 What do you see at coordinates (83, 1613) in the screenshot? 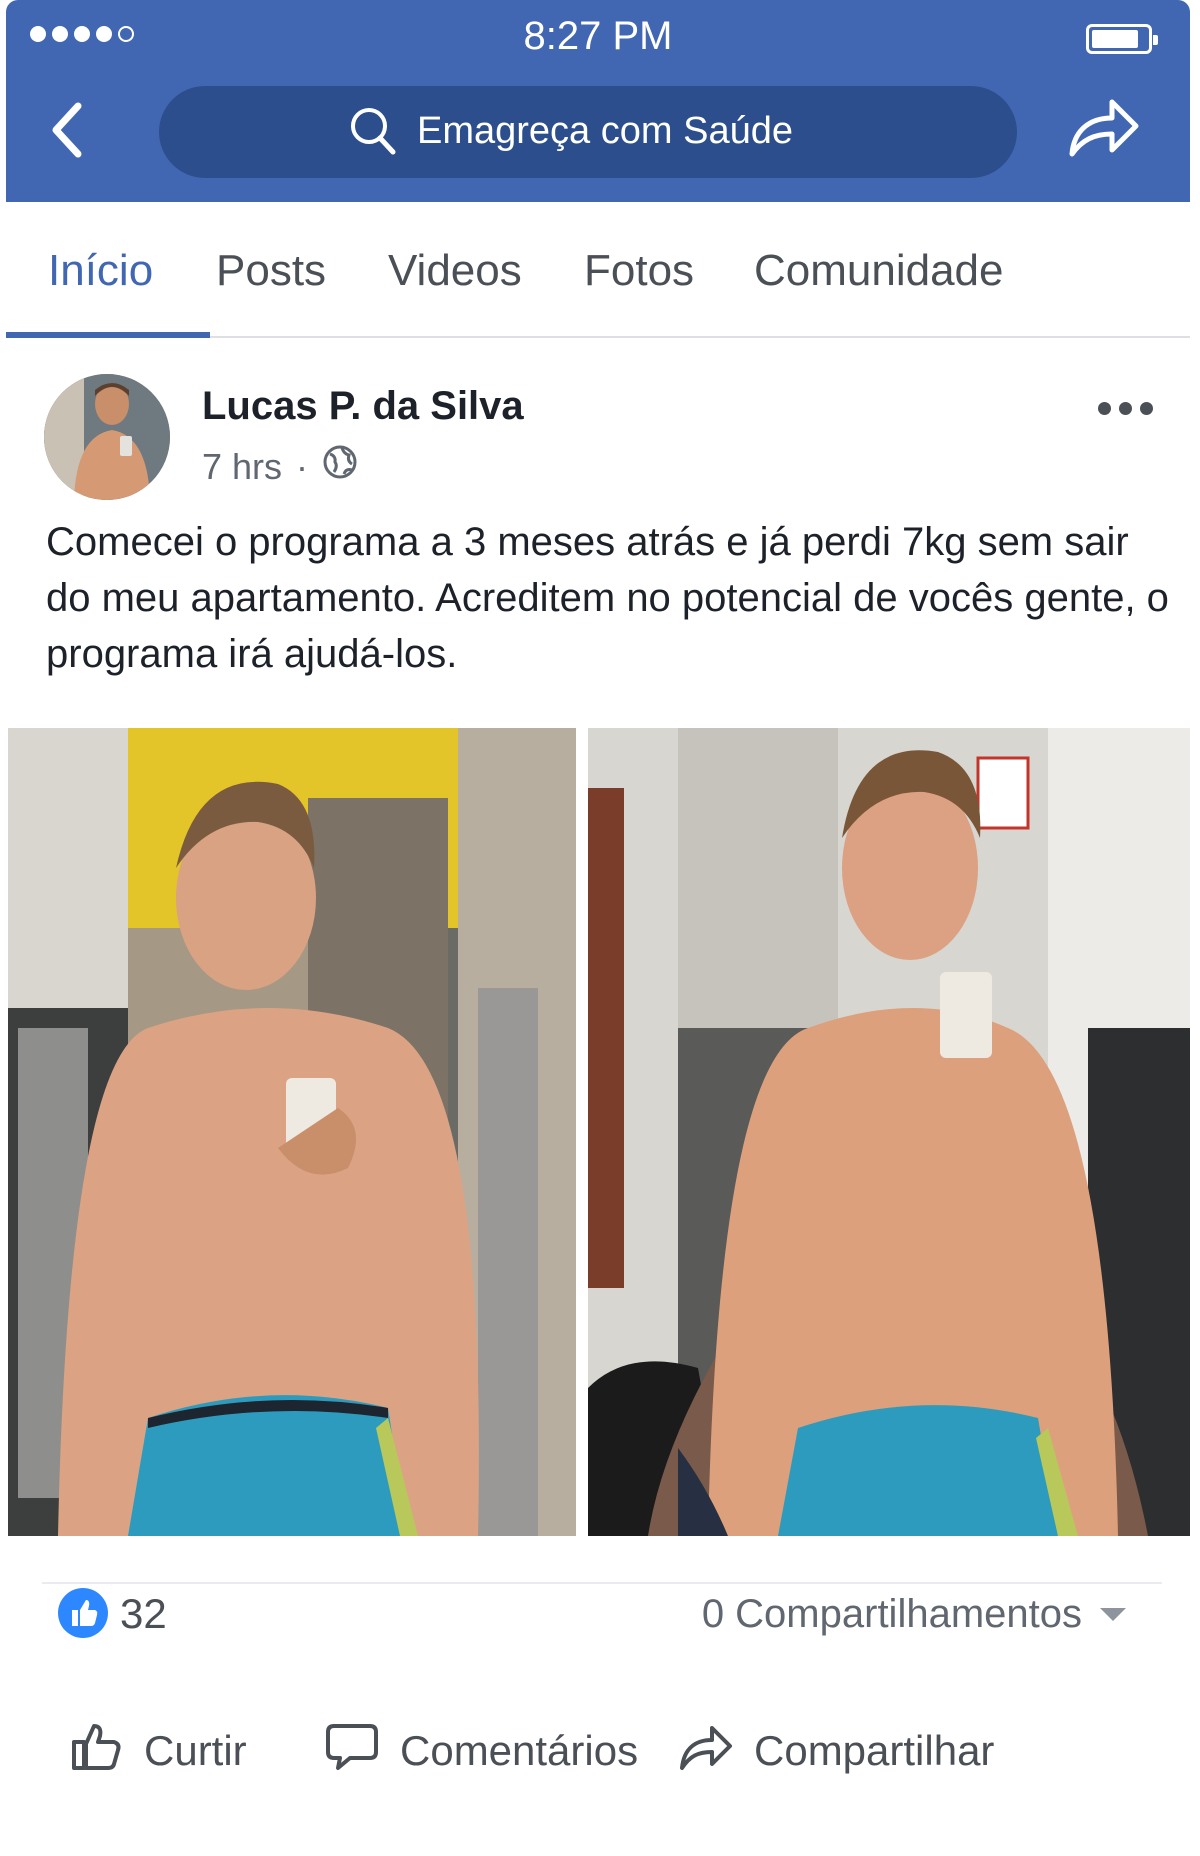
I see `like-reaction-icon` at bounding box center [83, 1613].